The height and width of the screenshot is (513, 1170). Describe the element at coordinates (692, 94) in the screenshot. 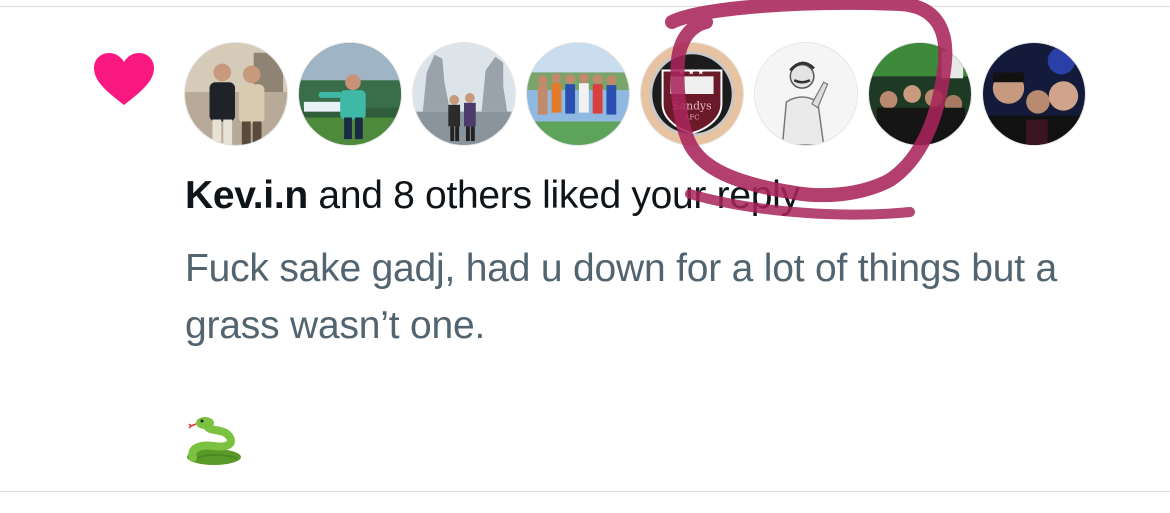

I see `avatar: ★ ★ ★ Sandys AFC` at that location.